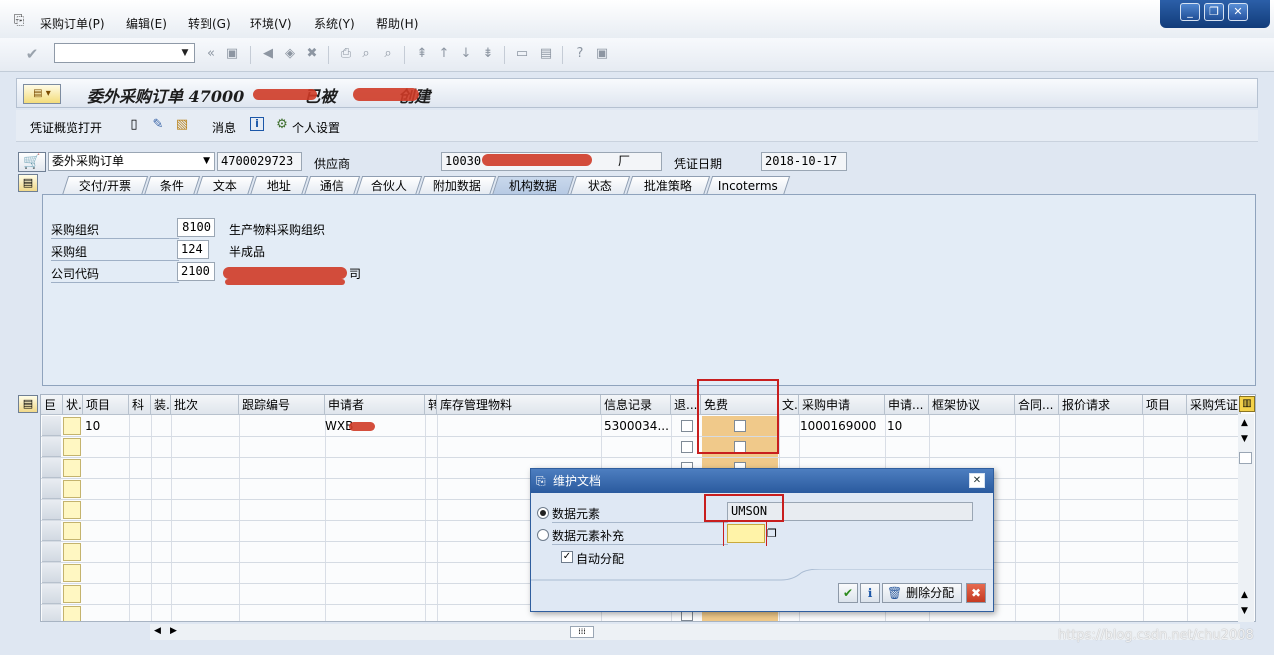  What do you see at coordinates (375, 405) in the screenshot?
I see `col-header-requester: 申请者` at bounding box center [375, 405].